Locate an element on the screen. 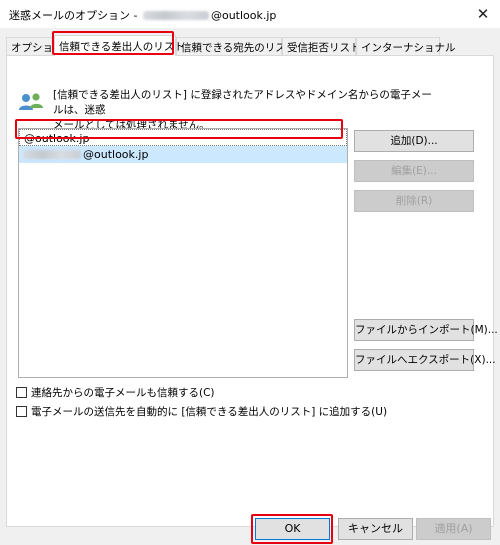 The image size is (500, 545). remove-button: 削除(R) is located at coordinates (414, 201).